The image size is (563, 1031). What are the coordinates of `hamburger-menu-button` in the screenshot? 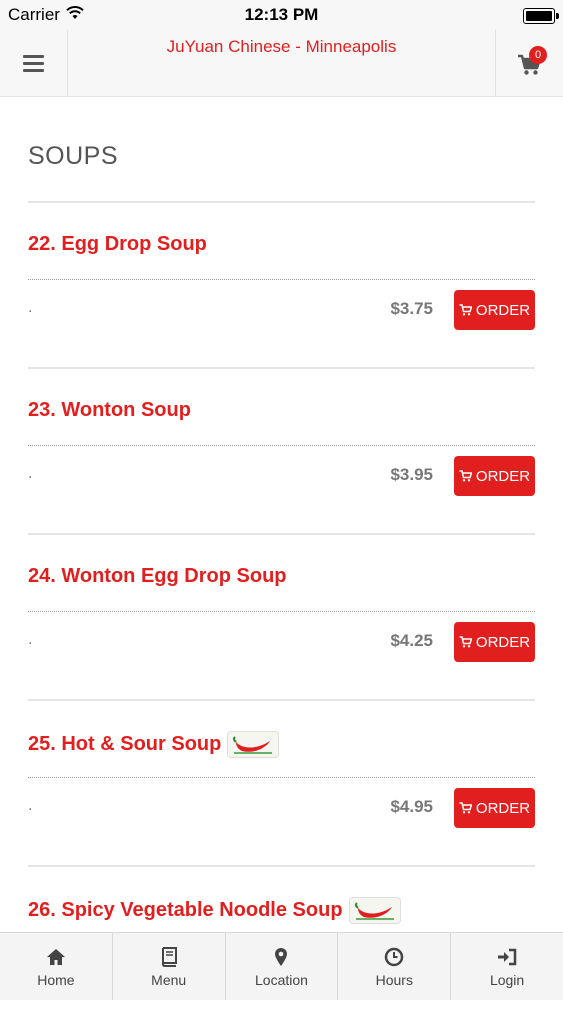 It's located at (34, 63).